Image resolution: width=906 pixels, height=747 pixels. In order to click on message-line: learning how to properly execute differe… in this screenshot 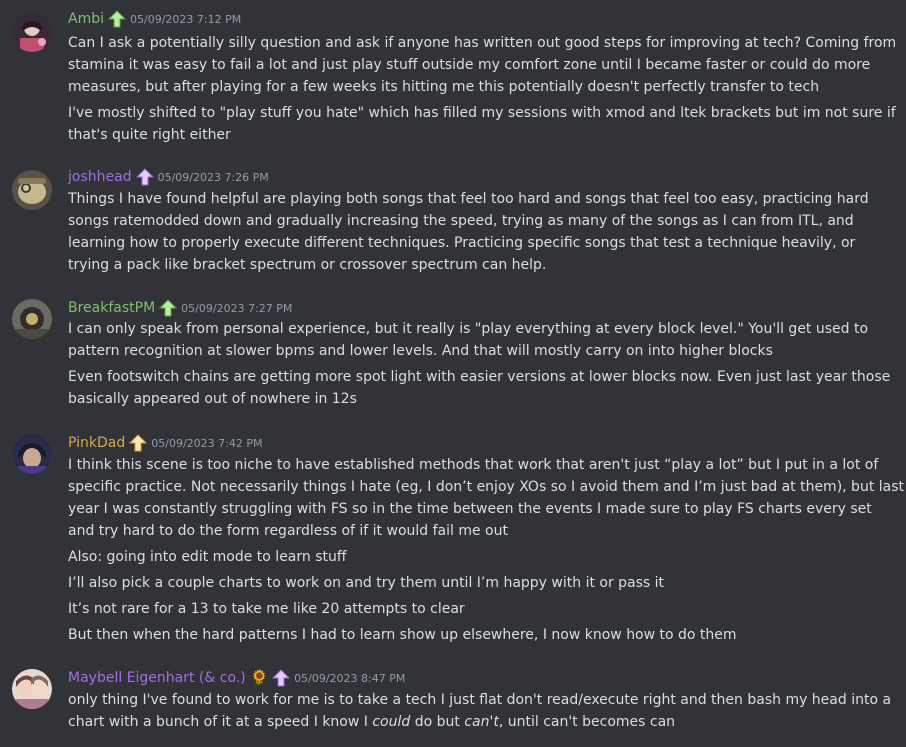, I will do `click(462, 243)`.